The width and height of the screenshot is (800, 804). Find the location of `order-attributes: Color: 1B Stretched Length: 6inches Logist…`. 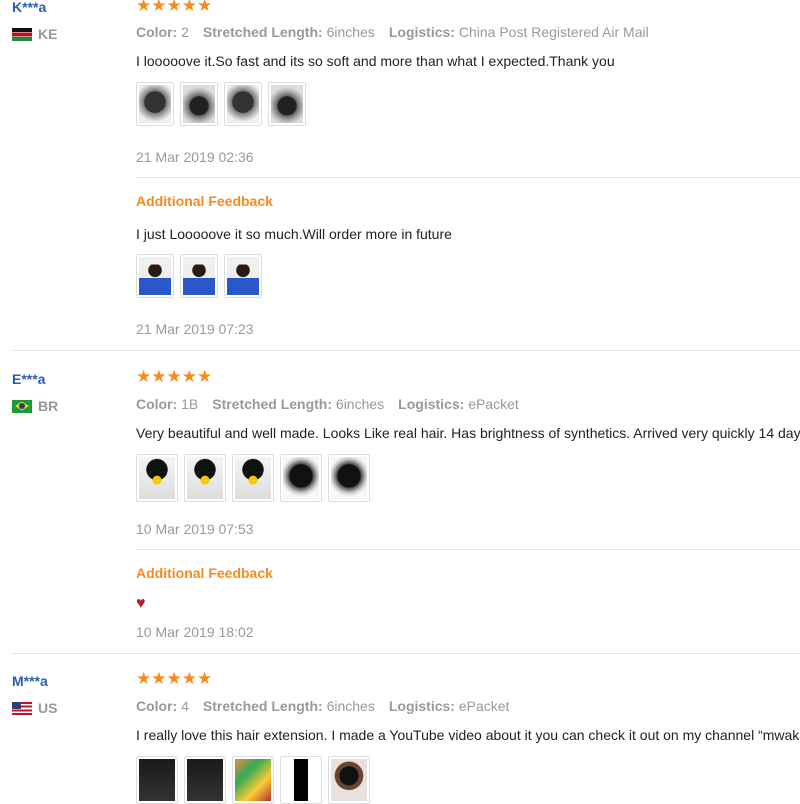

order-attributes: Color: 1B Stretched Length: 6inches Logist… is located at coordinates (468, 404).